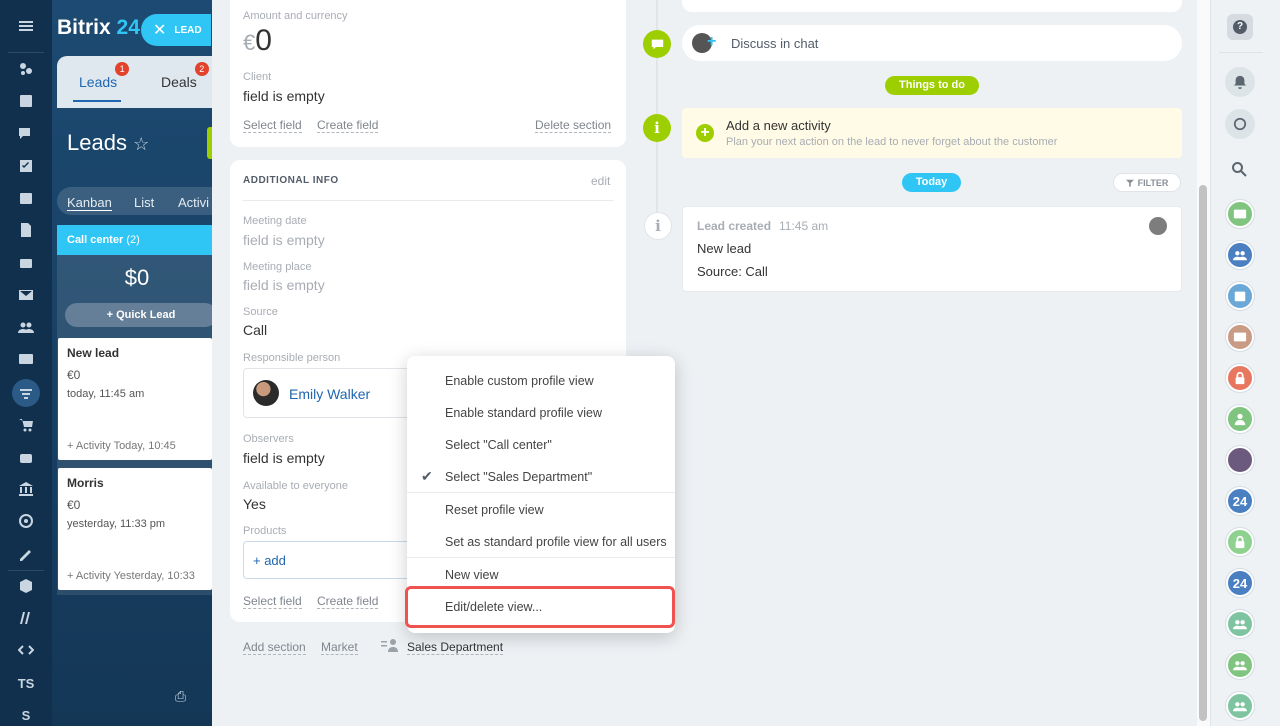 The height and width of the screenshot is (726, 1280). Describe the element at coordinates (104, 76) in the screenshot. I see `tab-leads: Leads 1` at that location.